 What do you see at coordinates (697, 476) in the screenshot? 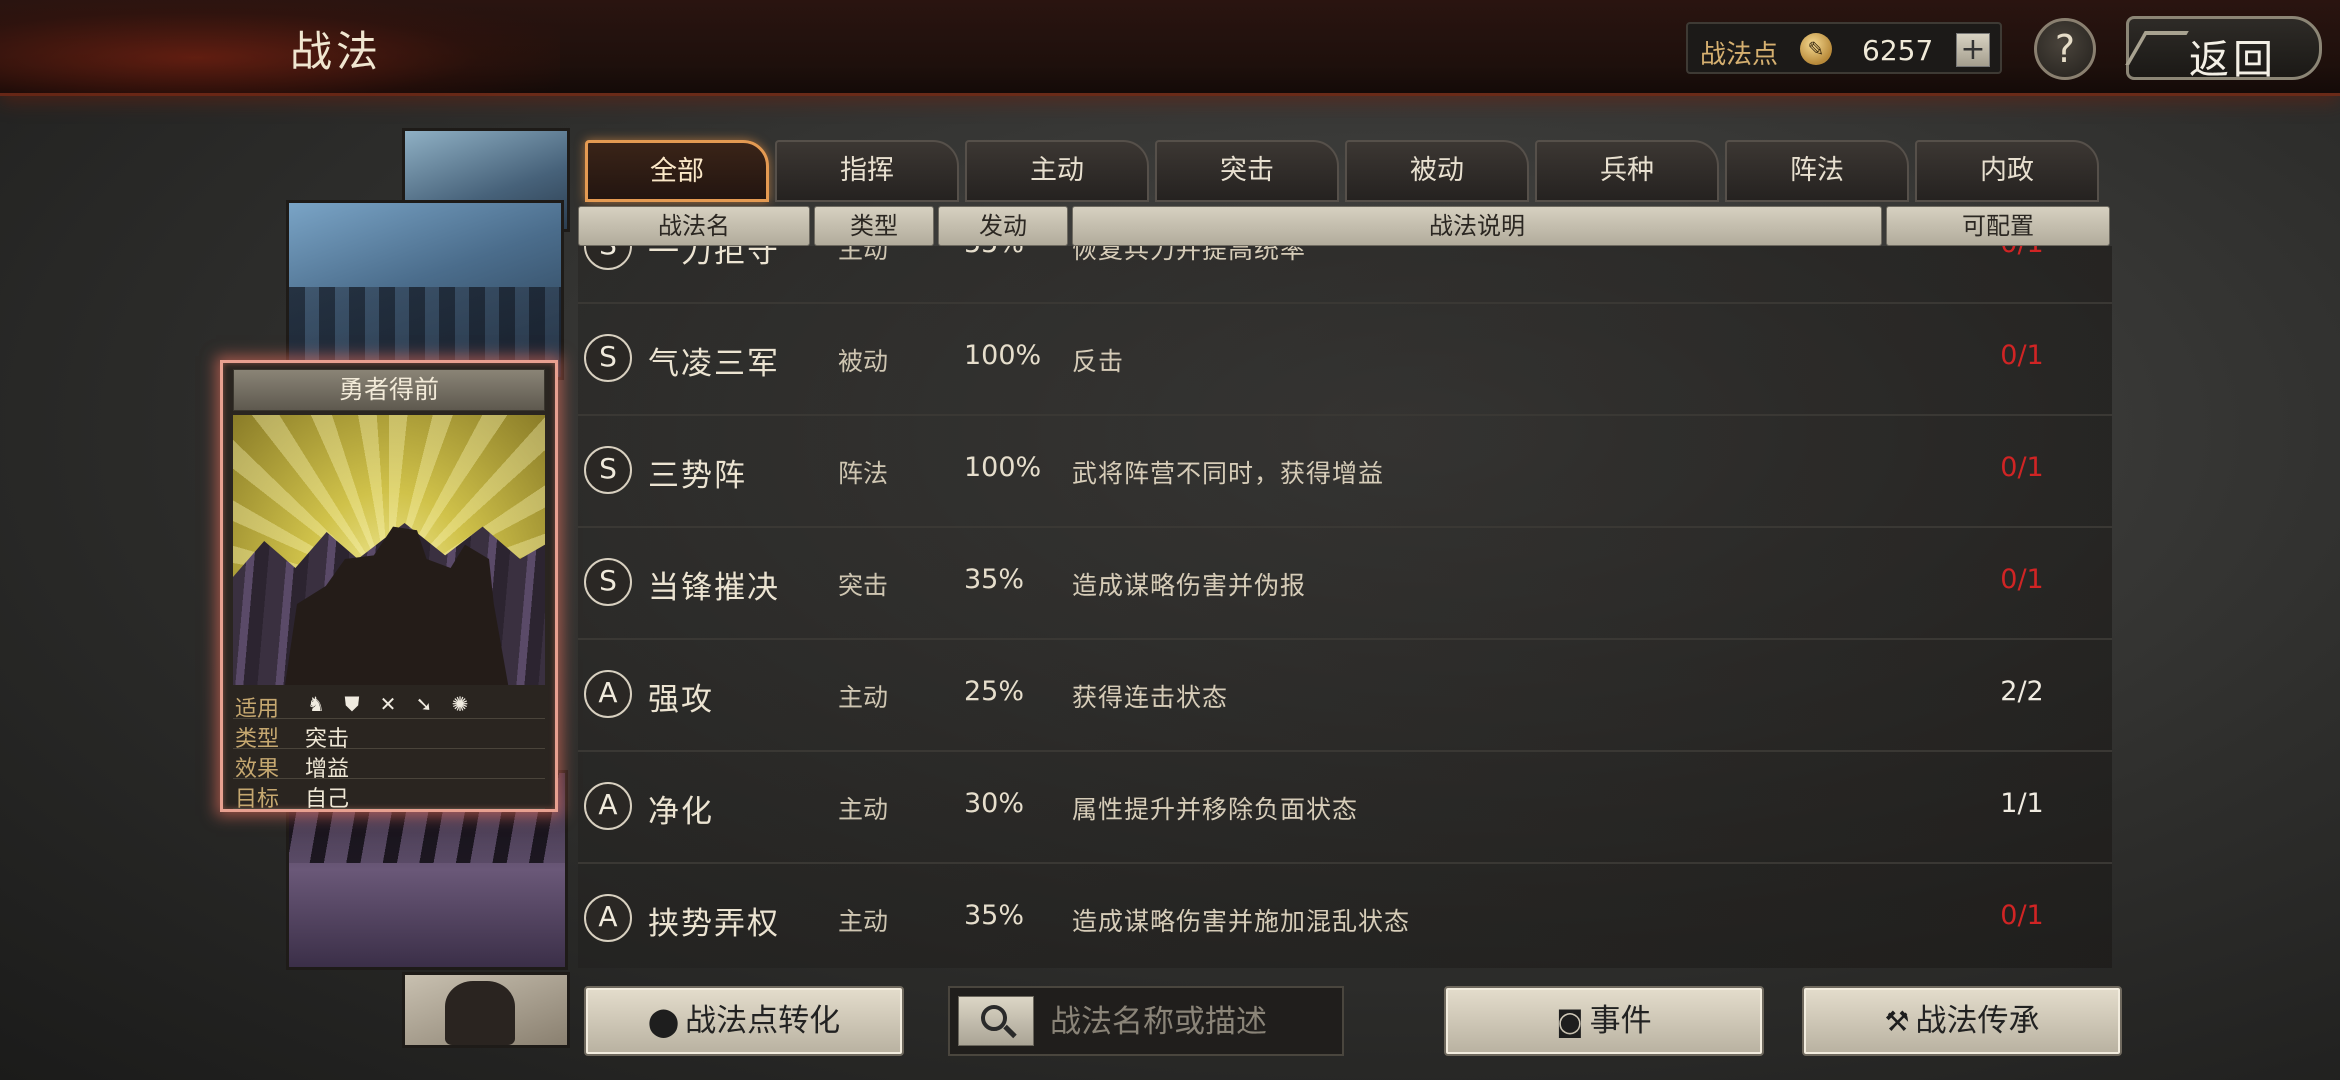
I see `tactic-name: 三势阵` at bounding box center [697, 476].